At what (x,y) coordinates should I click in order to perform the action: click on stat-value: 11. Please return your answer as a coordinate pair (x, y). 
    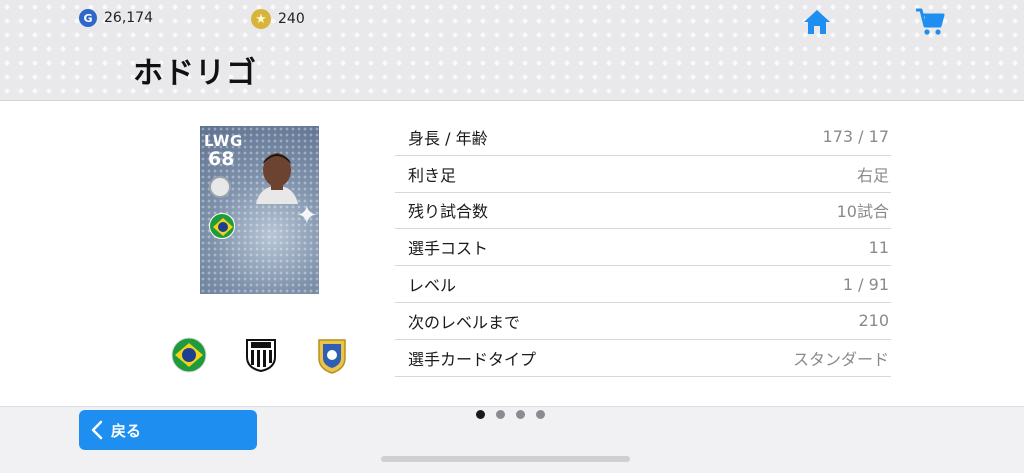
    Looking at the image, I should click on (878, 247).